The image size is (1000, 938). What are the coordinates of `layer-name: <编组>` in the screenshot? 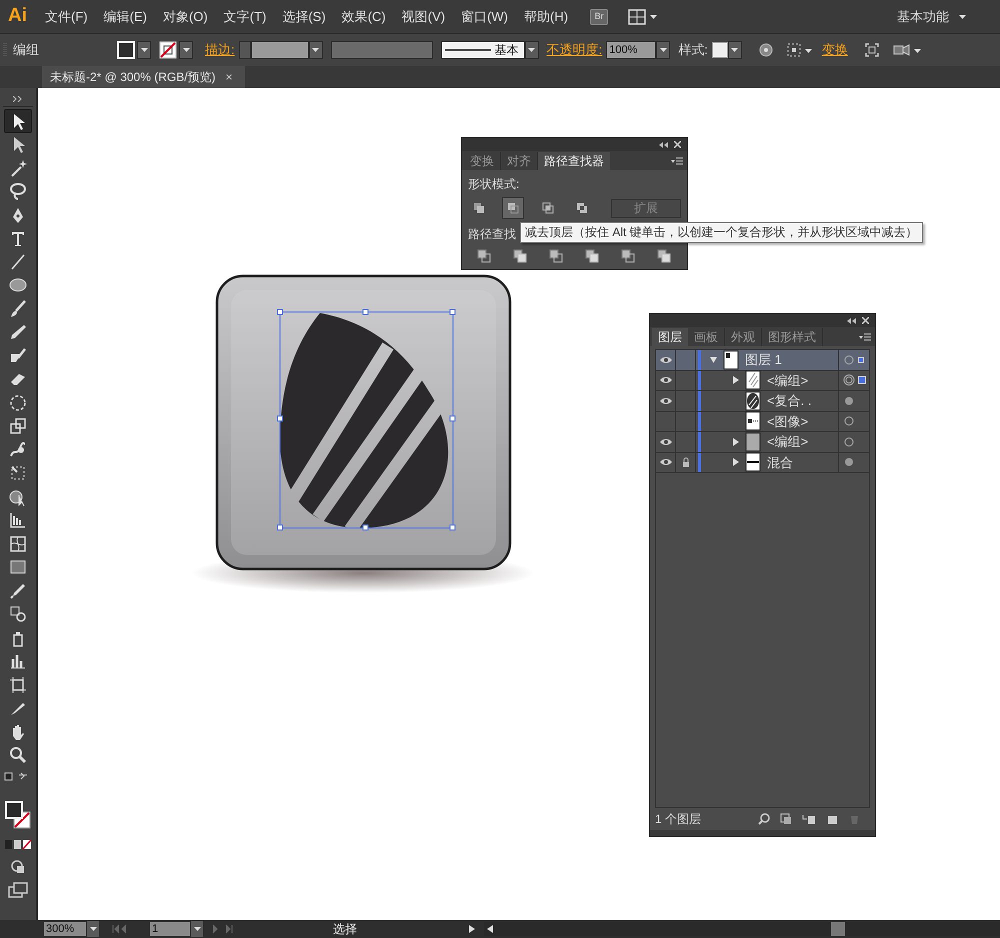 It's located at (787, 381).